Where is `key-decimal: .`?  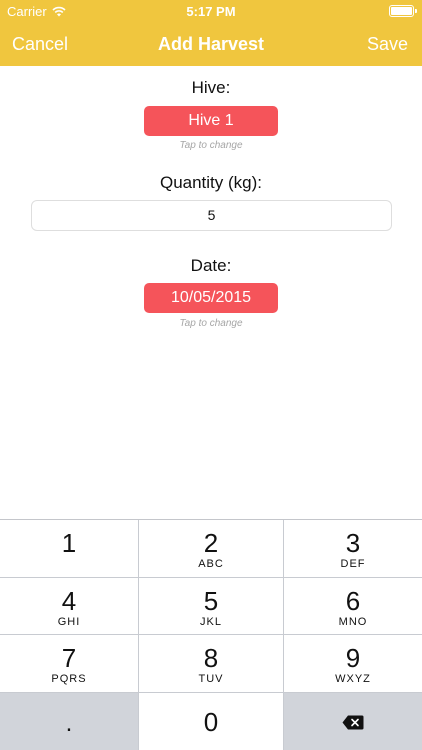 key-decimal: . is located at coordinates (69, 721).